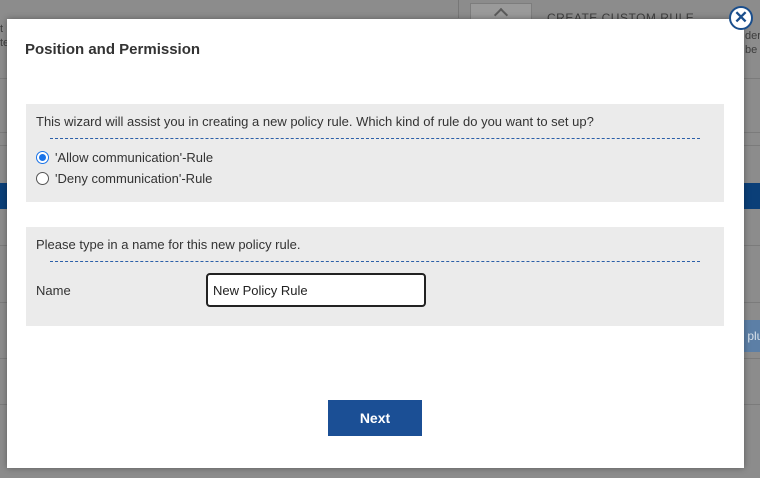 This screenshot has height=478, width=760. I want to click on deny-rule-radio, so click(42, 178).